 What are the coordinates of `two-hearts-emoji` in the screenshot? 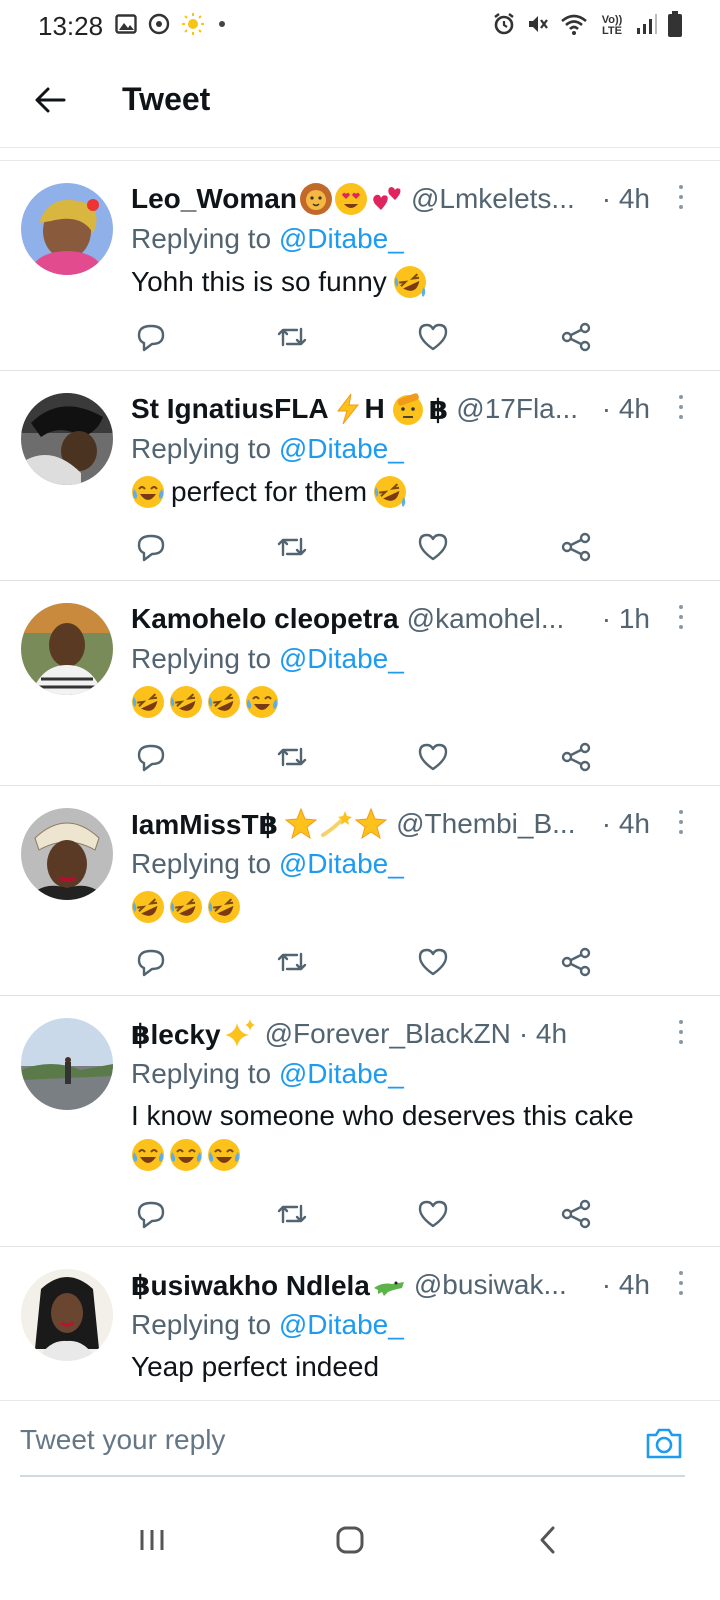 It's located at (387, 198).